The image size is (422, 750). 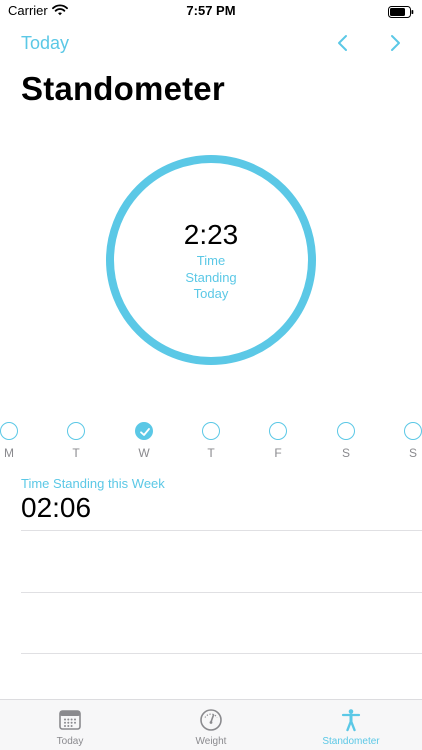 What do you see at coordinates (9, 453) in the screenshot?
I see `day-letter: M` at bounding box center [9, 453].